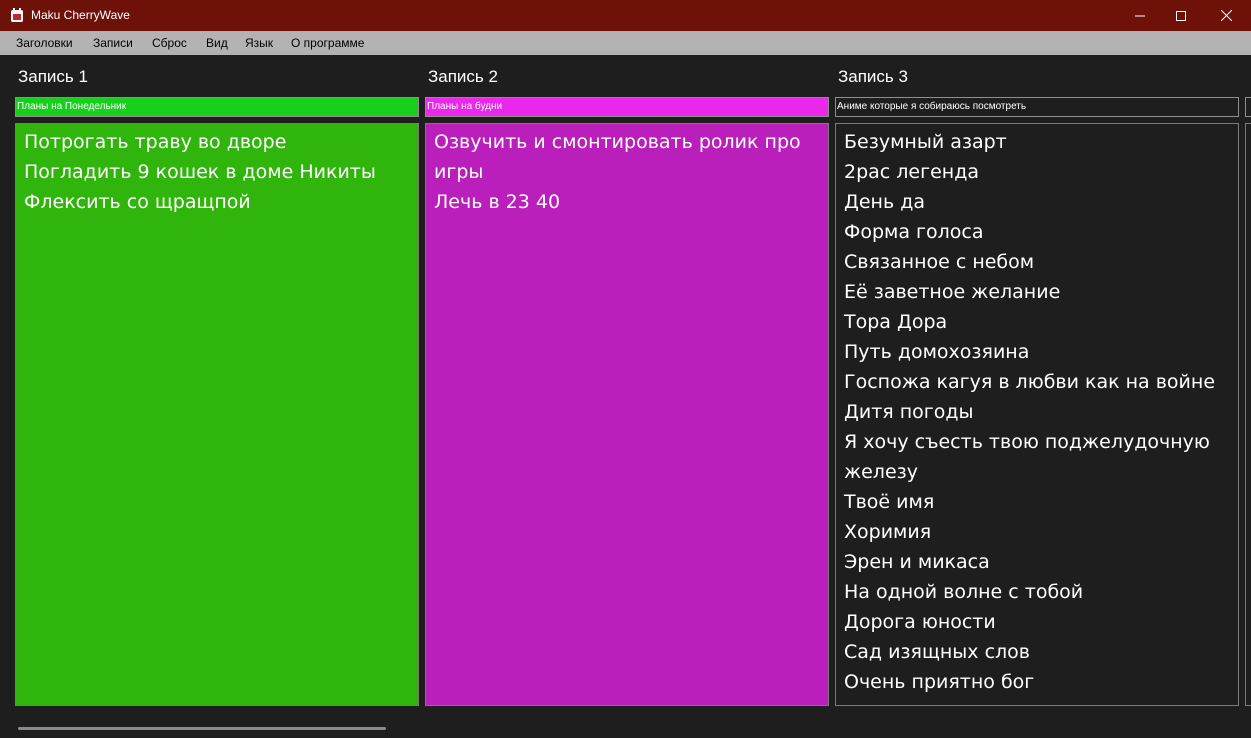 This screenshot has width=1251, height=738. Describe the element at coordinates (896, 322) in the screenshot. I see `note-3-line: Тора Дора` at that location.